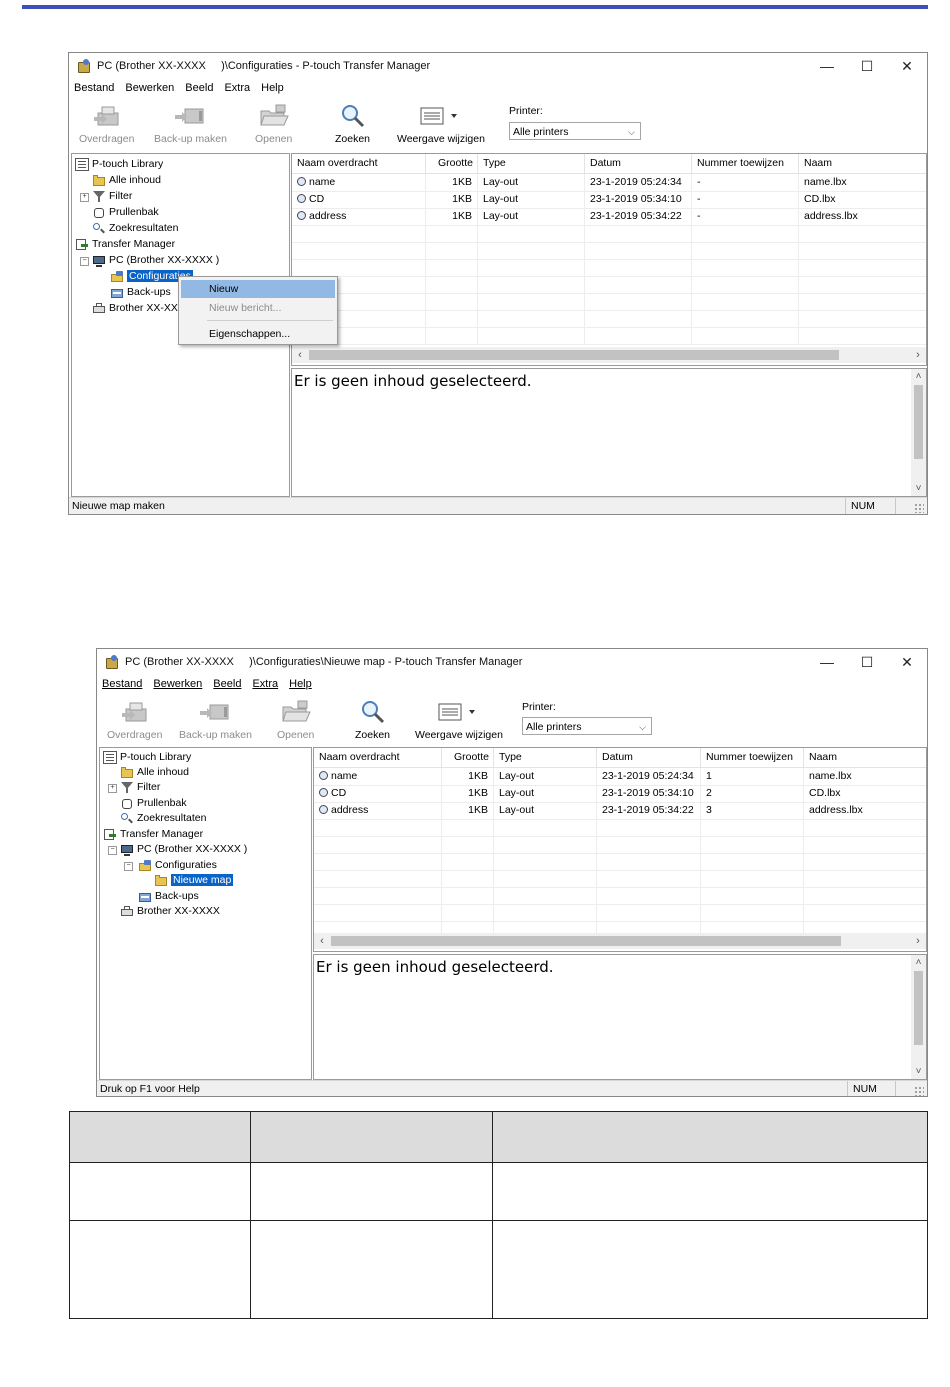 This screenshot has height=1387, width=950. I want to click on transfer-manager-icon, so click(82, 244).